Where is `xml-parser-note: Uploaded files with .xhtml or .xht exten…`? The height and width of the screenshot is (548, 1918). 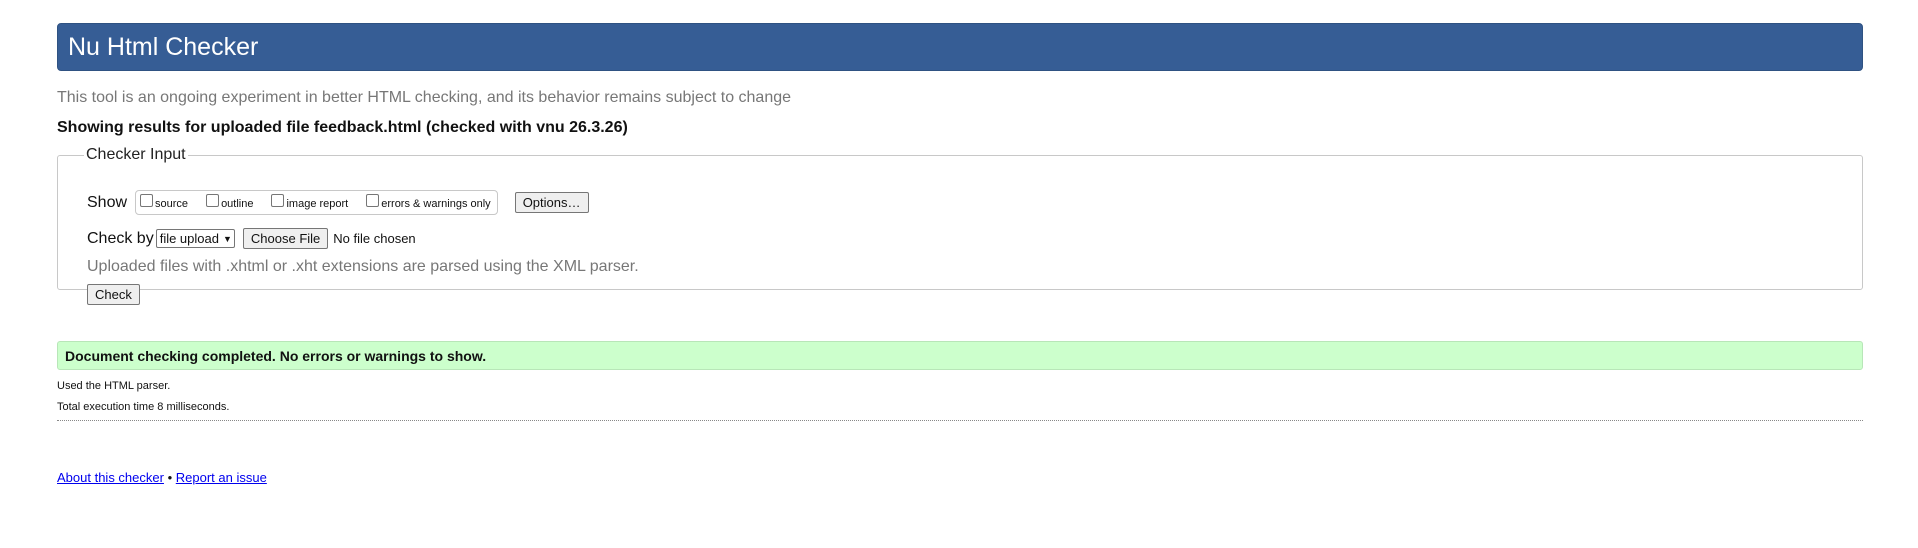 xml-parser-note: Uploaded files with .xhtml or .xht exten… is located at coordinates (363, 266).